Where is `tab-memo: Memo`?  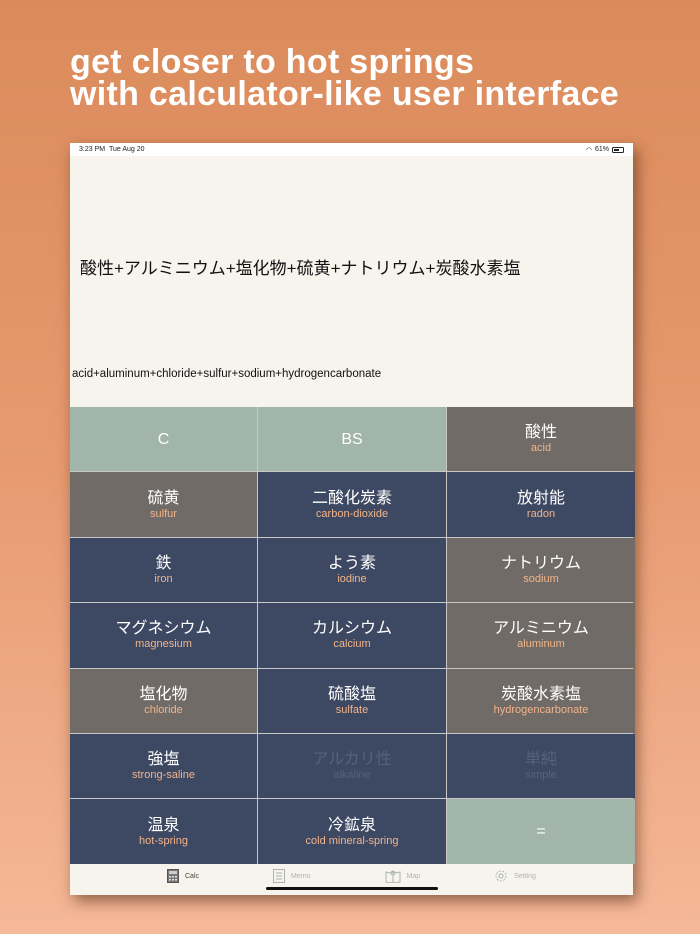
tab-memo: Memo is located at coordinates (291, 876).